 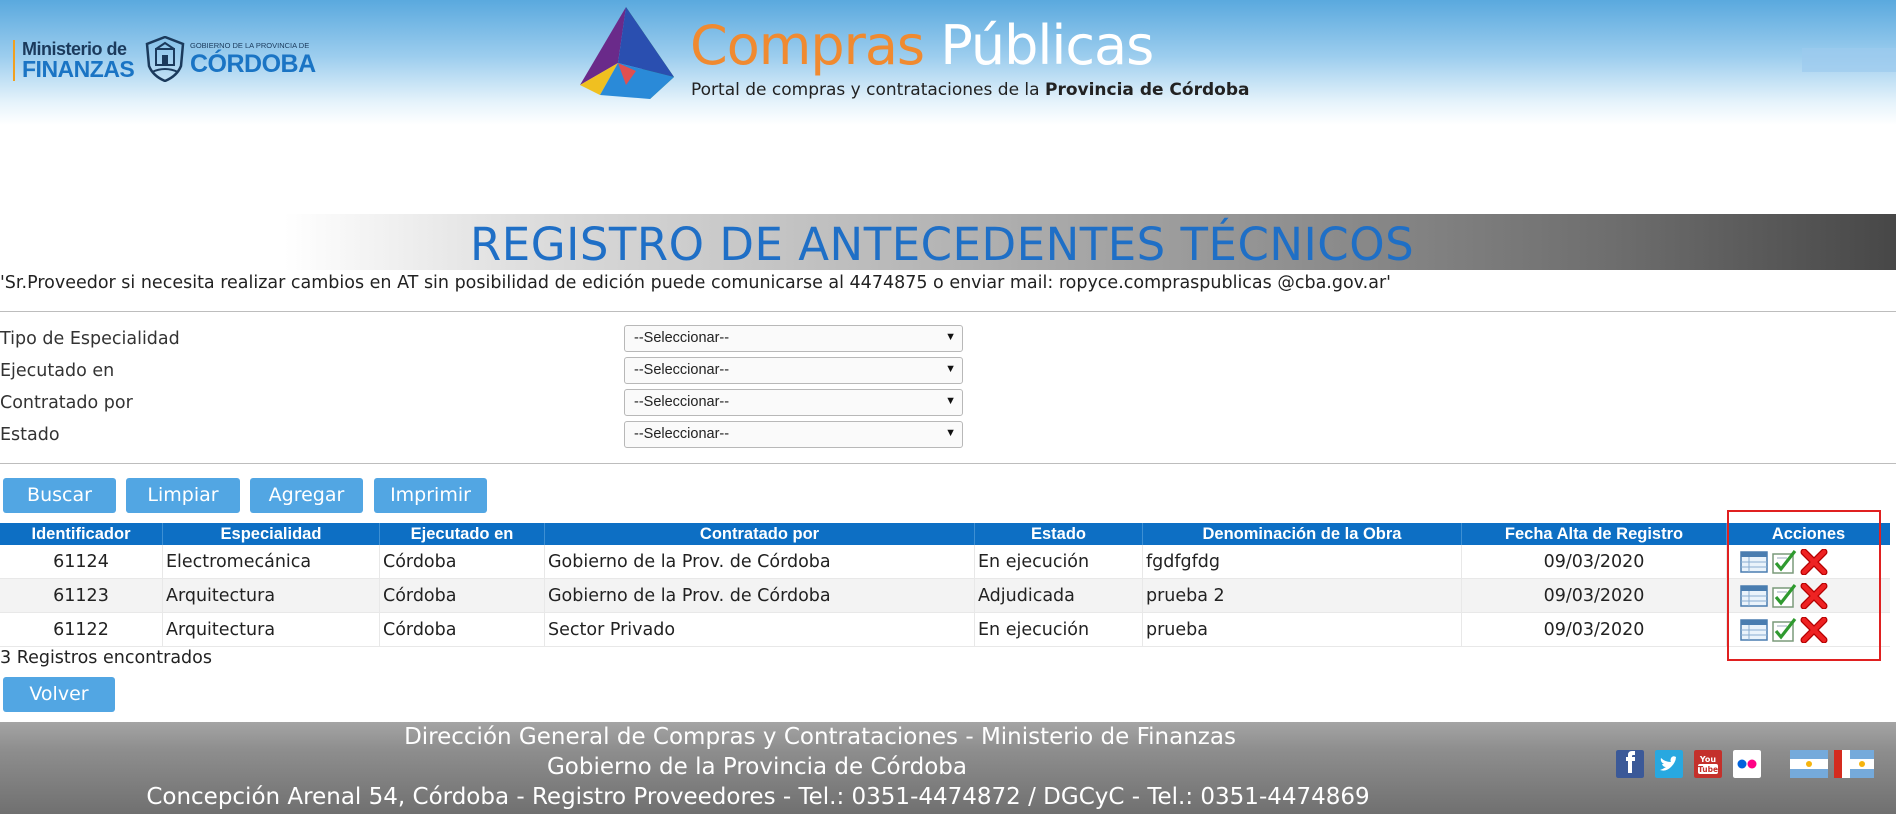 I want to click on filter-label-contratado: Contratado por, so click(x=66, y=403).